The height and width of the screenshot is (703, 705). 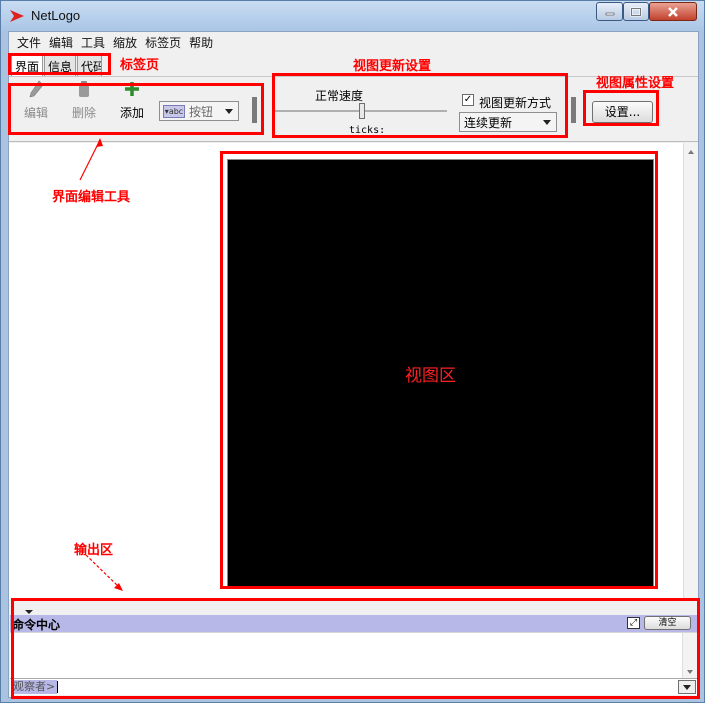 I want to click on widget-type-value: 按钮, so click(x=201, y=111).